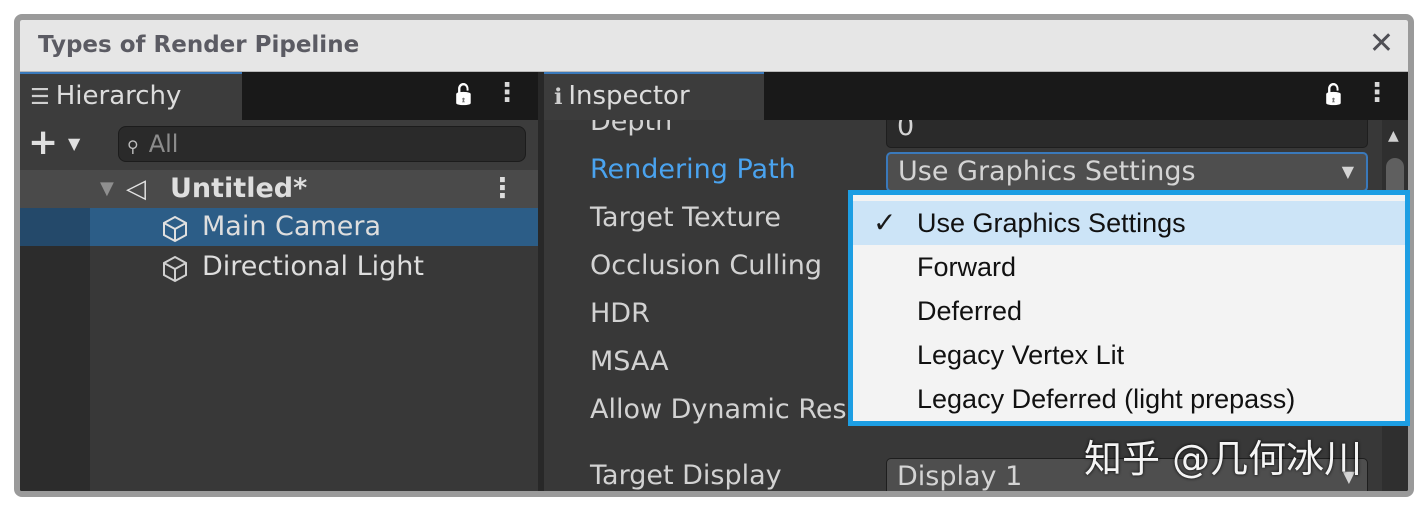  I want to click on search-icon: ⚲, so click(133, 146).